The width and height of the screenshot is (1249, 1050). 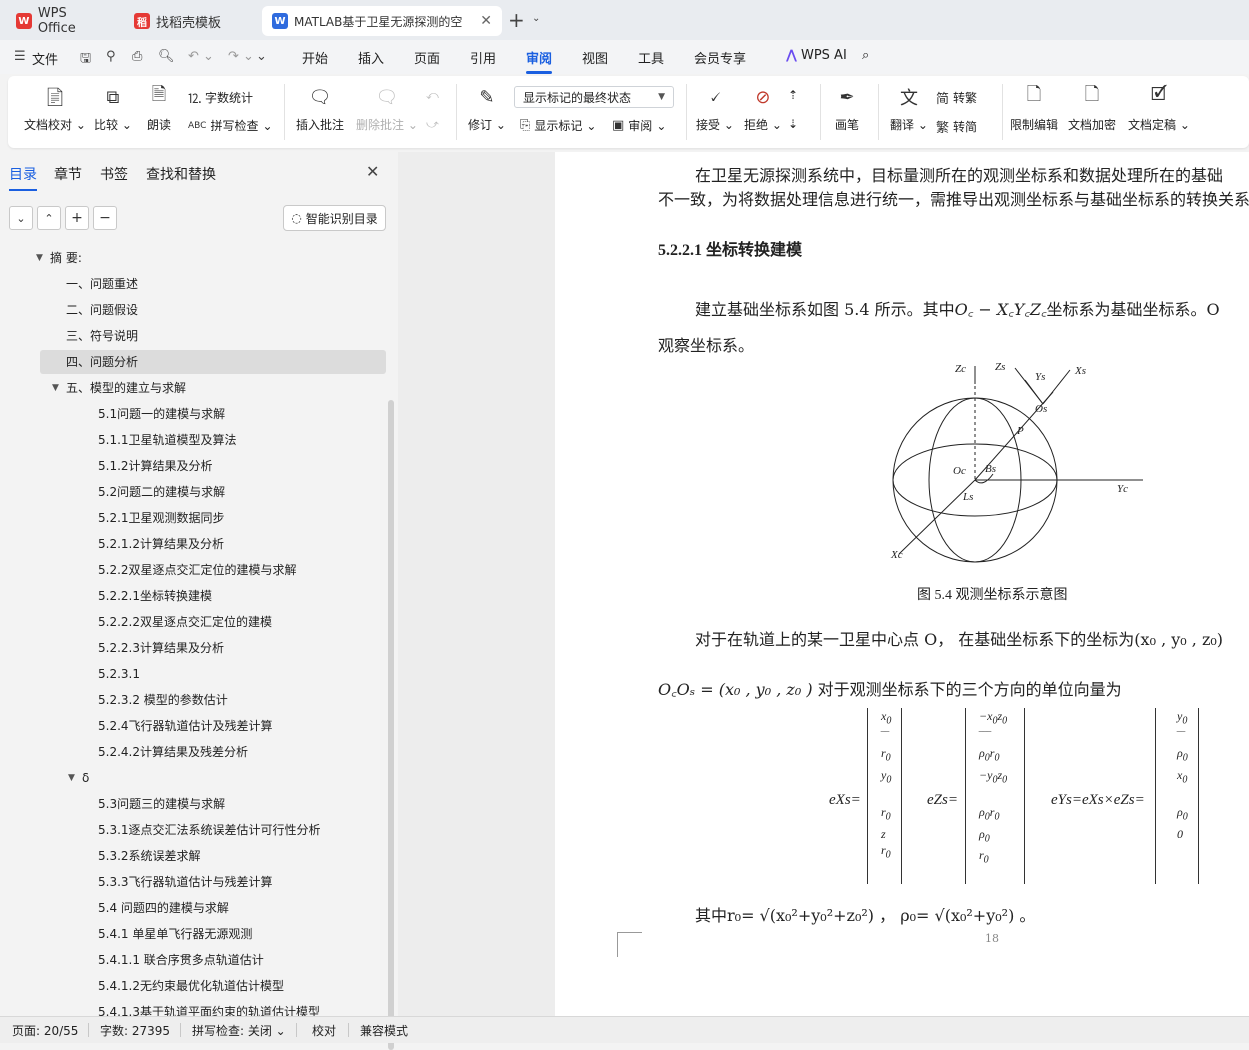 I want to click on proof-indicator: 校对, so click(x=324, y=1030).